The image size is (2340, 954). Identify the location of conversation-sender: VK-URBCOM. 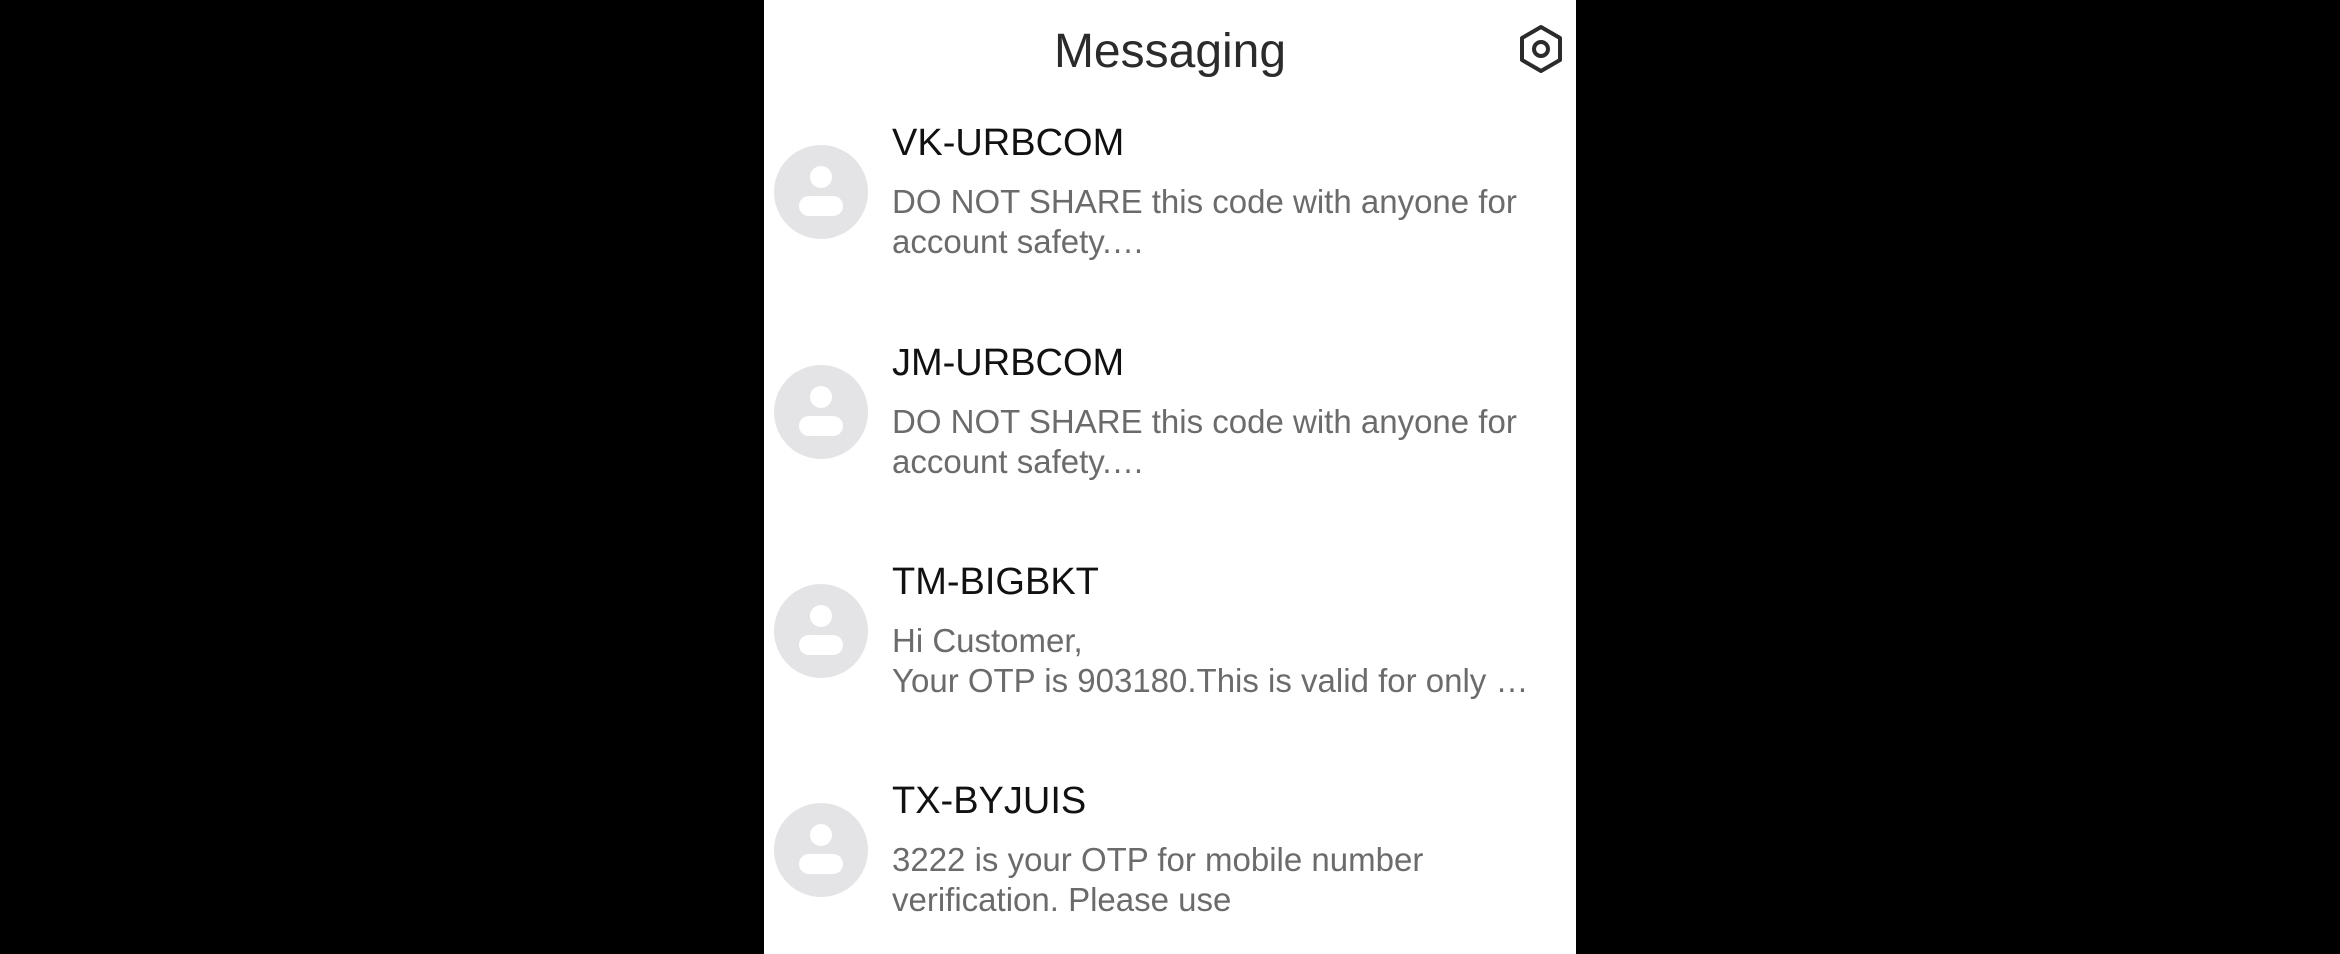
(1008, 143).